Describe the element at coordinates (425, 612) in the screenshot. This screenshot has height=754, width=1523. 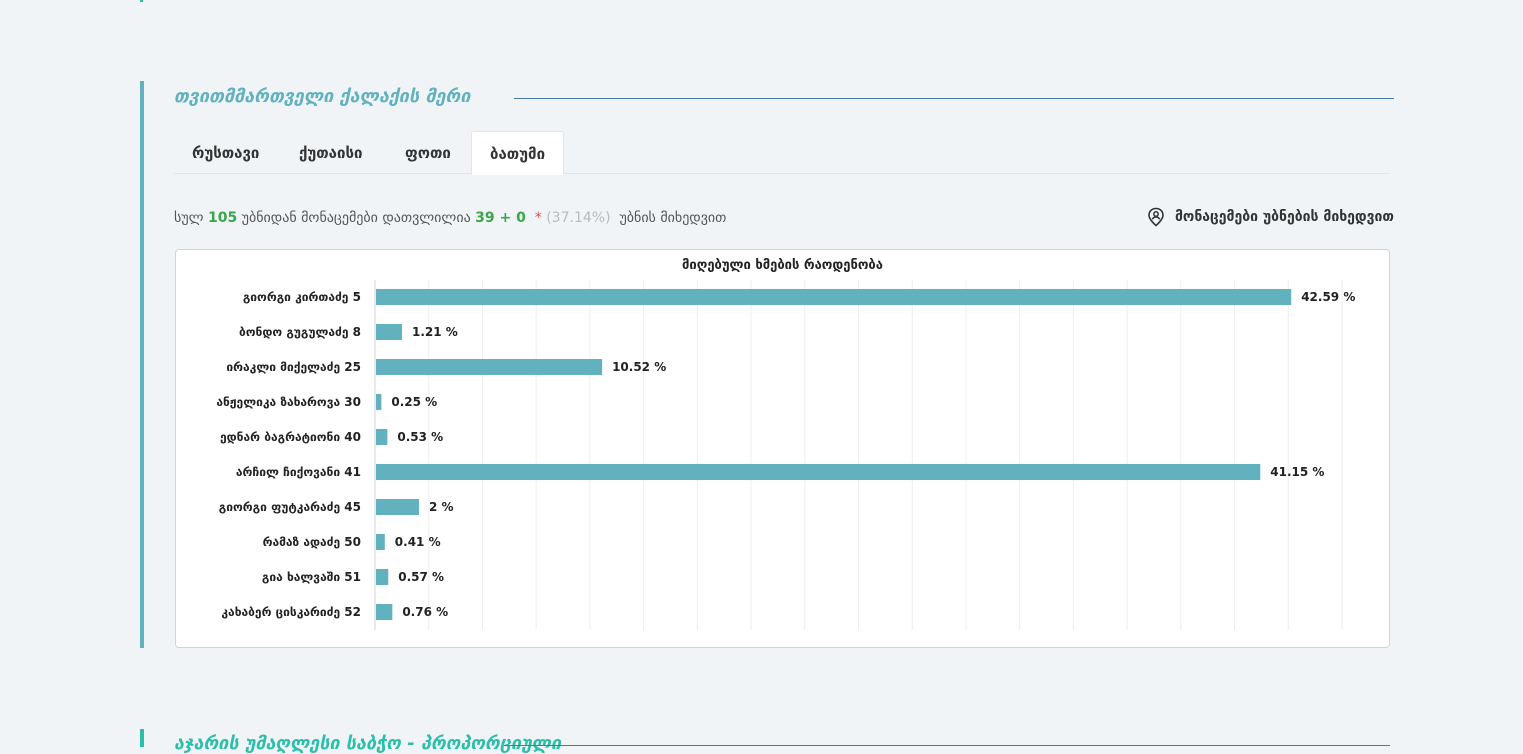
I see `value-label: 0.76 %` at that location.